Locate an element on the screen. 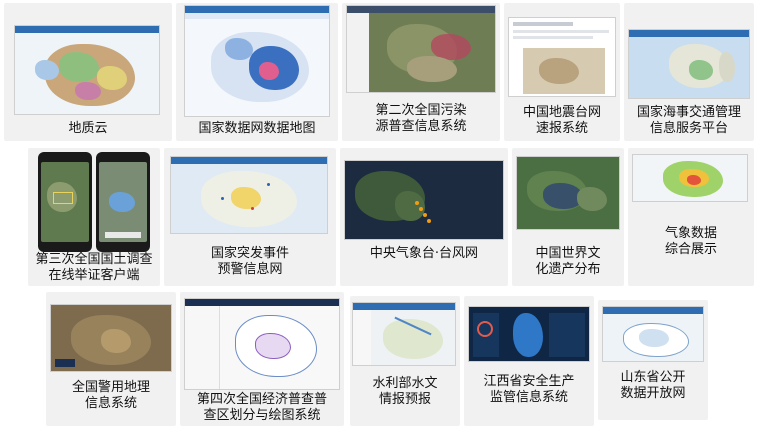  system-label: 中国地震台网 速报系统 is located at coordinates (561, 120).